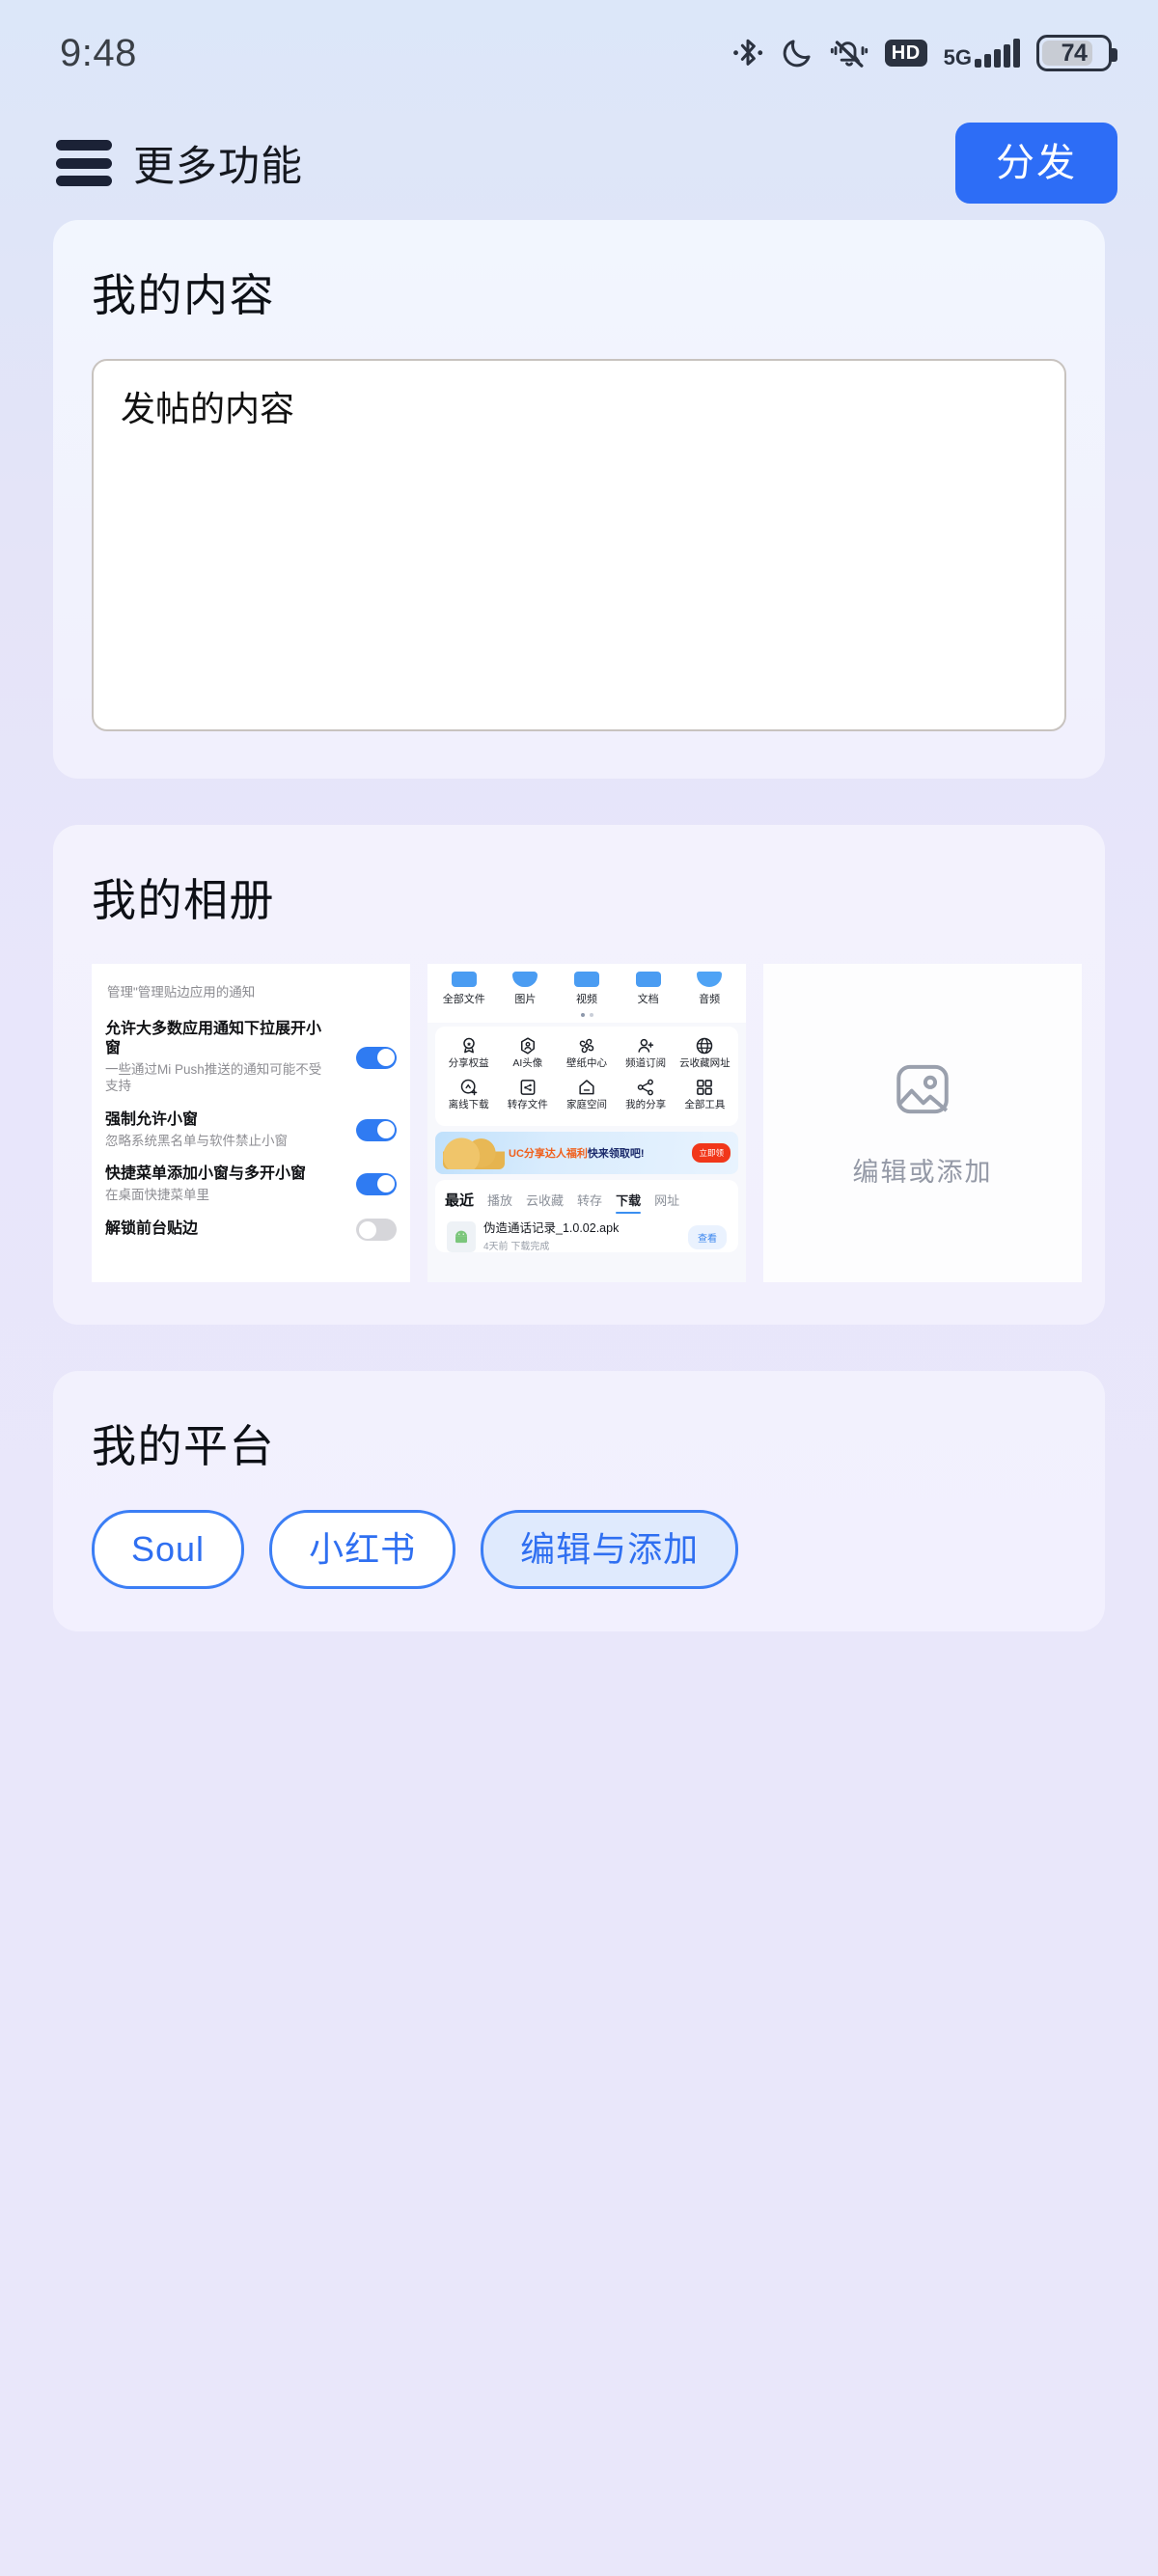 The height and width of the screenshot is (2576, 1158). I want to click on battery-level: 74, so click(1074, 53).